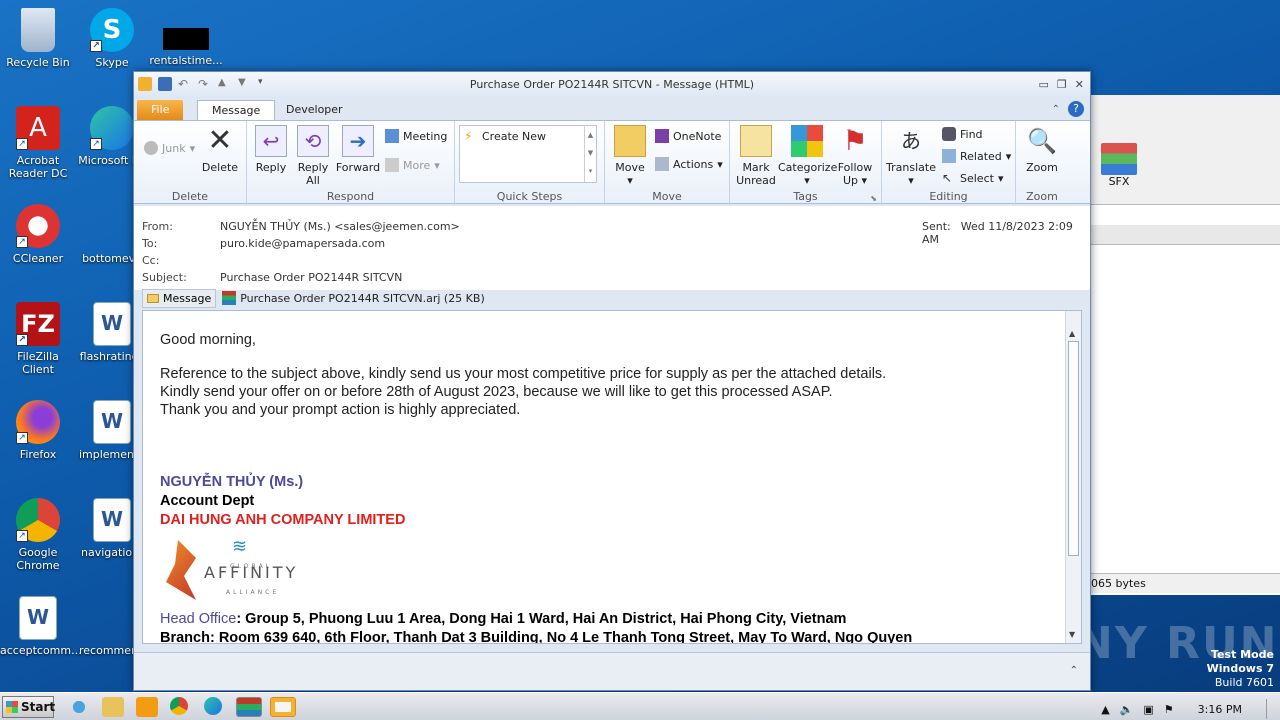 The height and width of the screenshot is (720, 1280). Describe the element at coordinates (528, 154) in the screenshot. I see `quick-steps-gallery: ⚡ Create New ▲ ▼ ▾` at that location.